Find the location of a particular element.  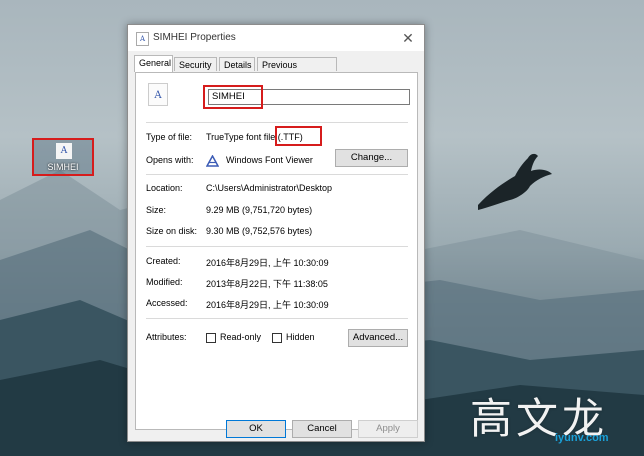

cancel-button: Cancel is located at coordinates (322, 429).